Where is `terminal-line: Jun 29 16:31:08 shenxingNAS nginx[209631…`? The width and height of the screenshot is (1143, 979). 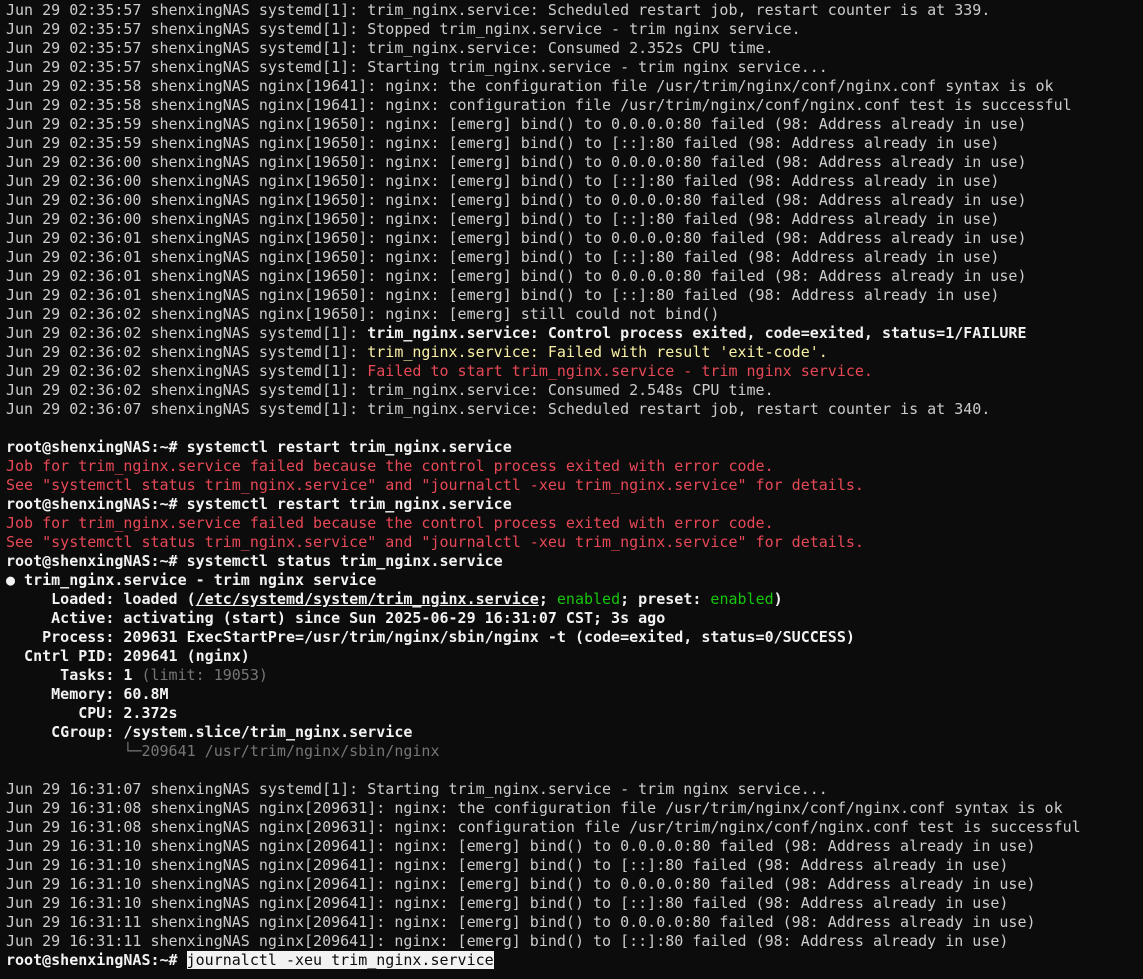 terminal-line: Jun 29 16:31:08 shenxingNAS nginx[209631… is located at coordinates (574, 827).